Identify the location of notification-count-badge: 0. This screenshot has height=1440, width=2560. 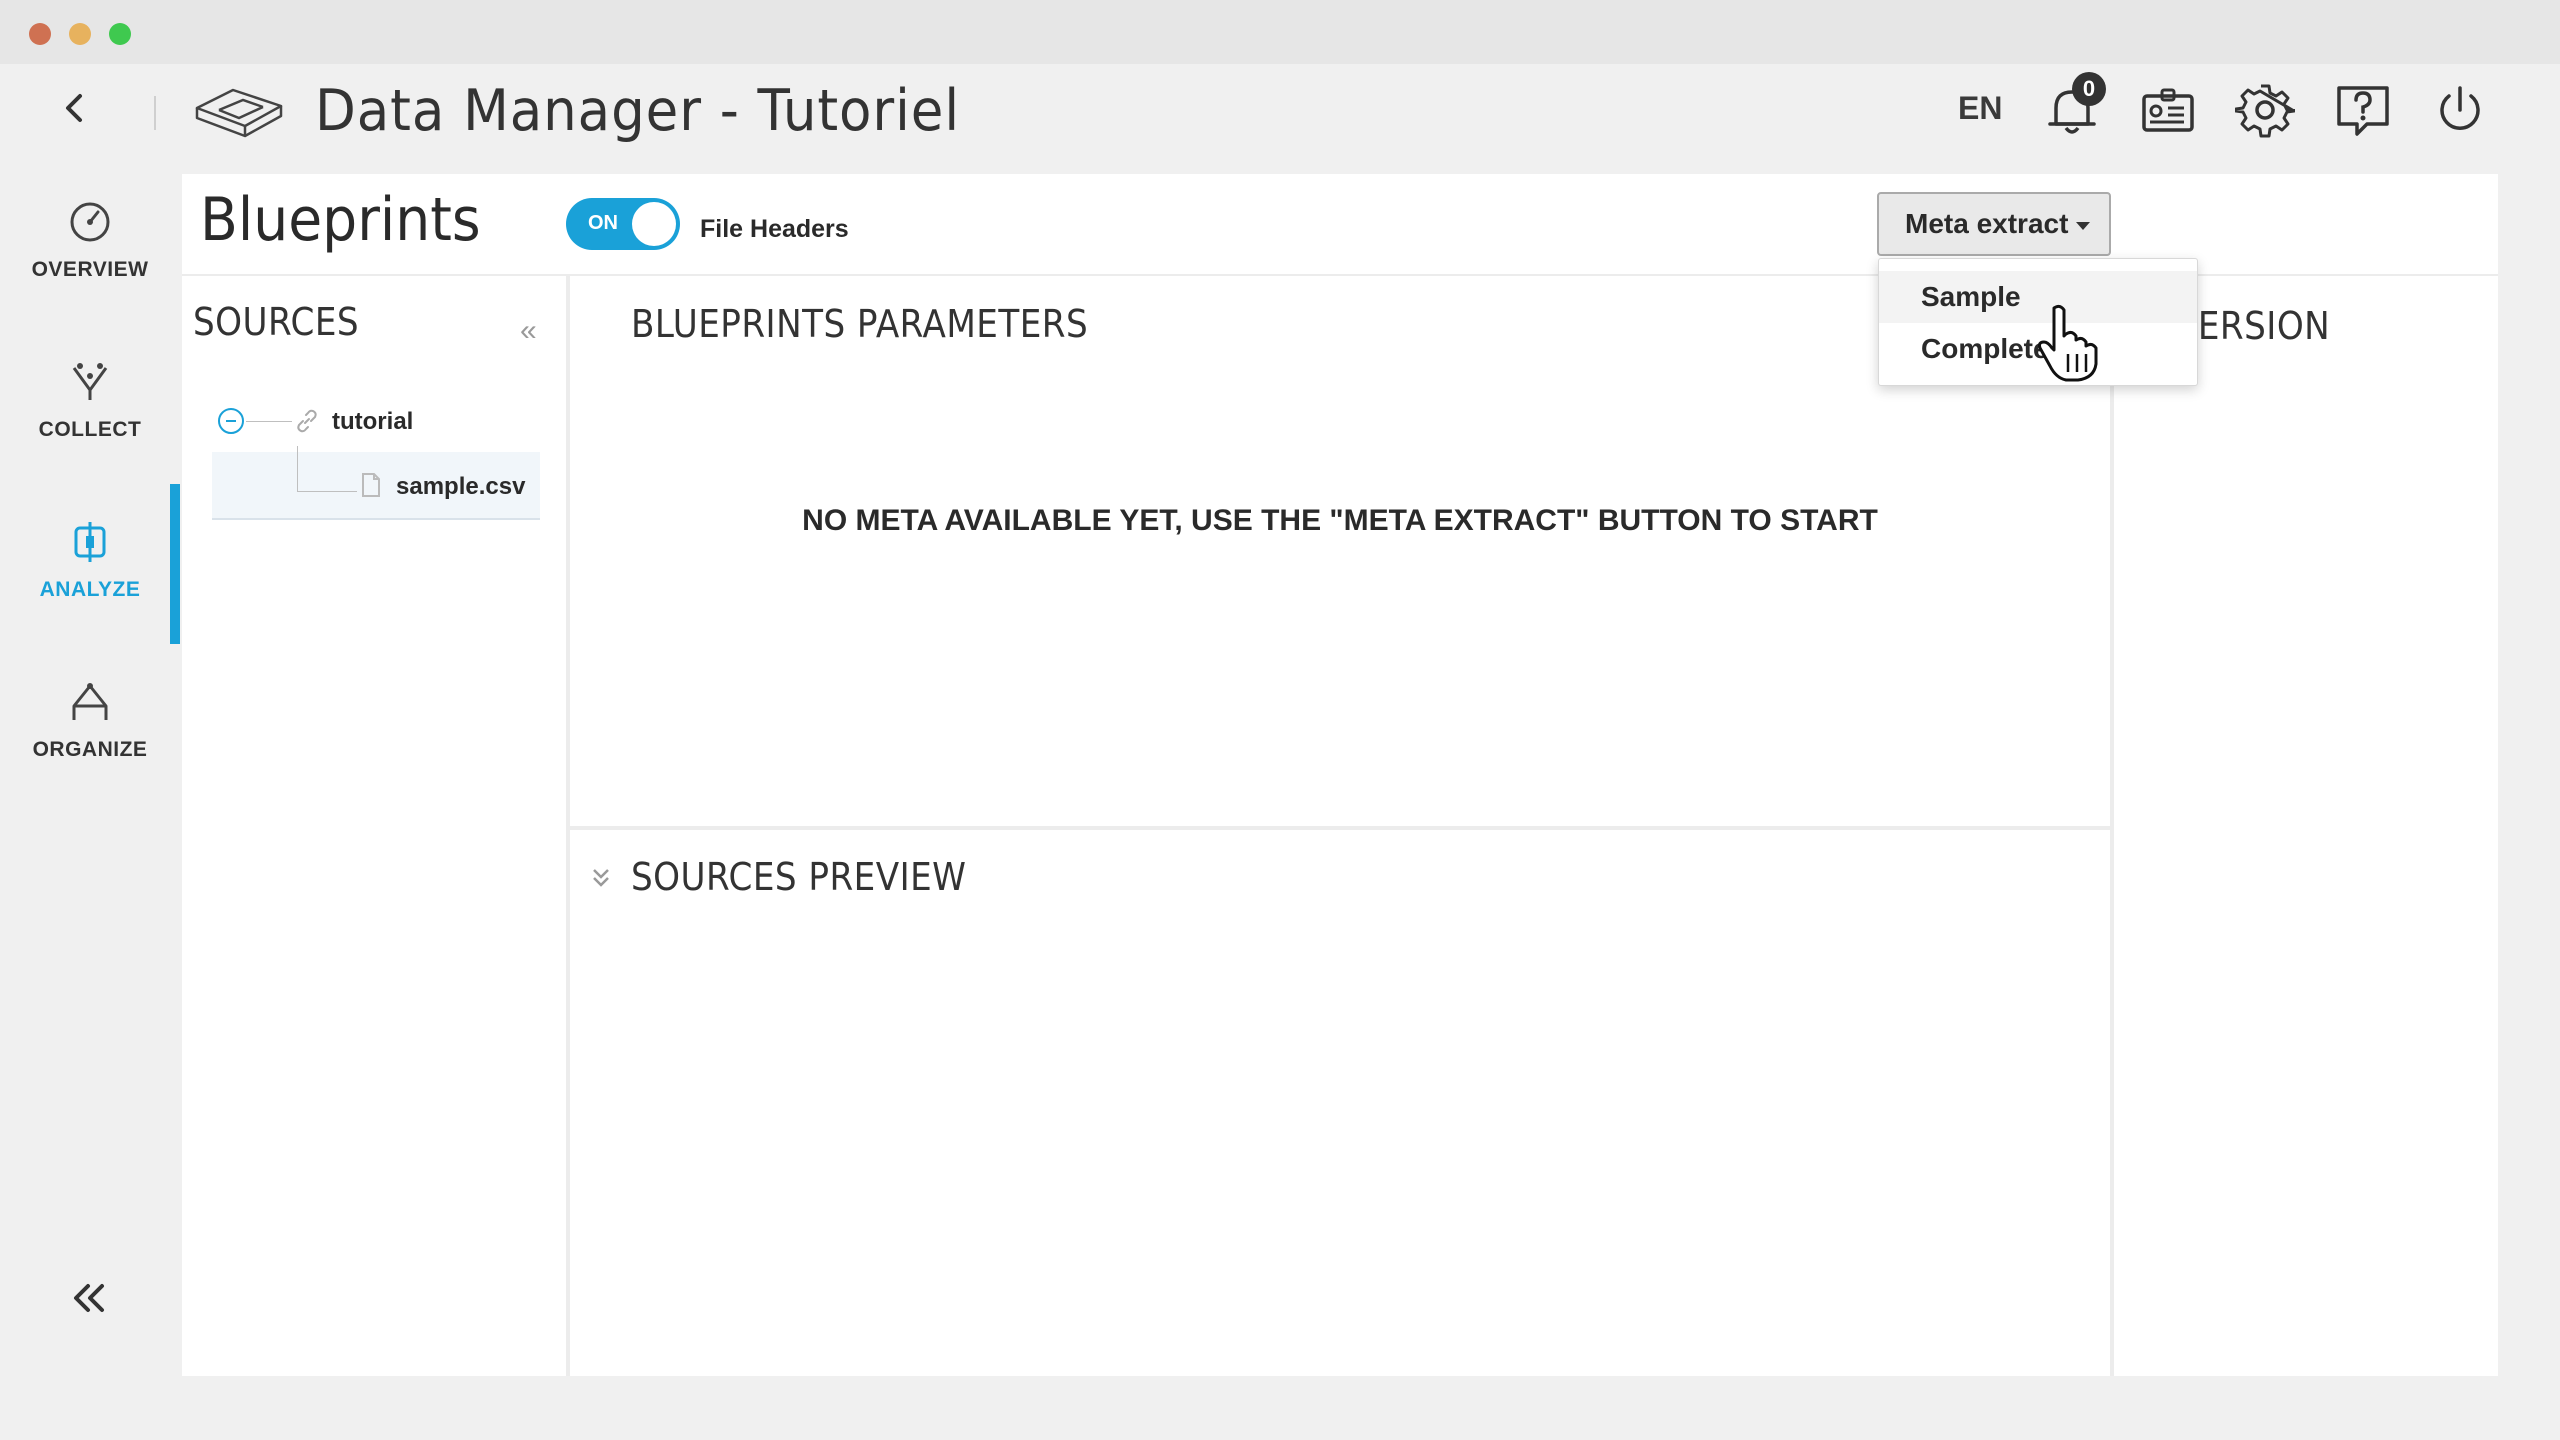
(2089, 89).